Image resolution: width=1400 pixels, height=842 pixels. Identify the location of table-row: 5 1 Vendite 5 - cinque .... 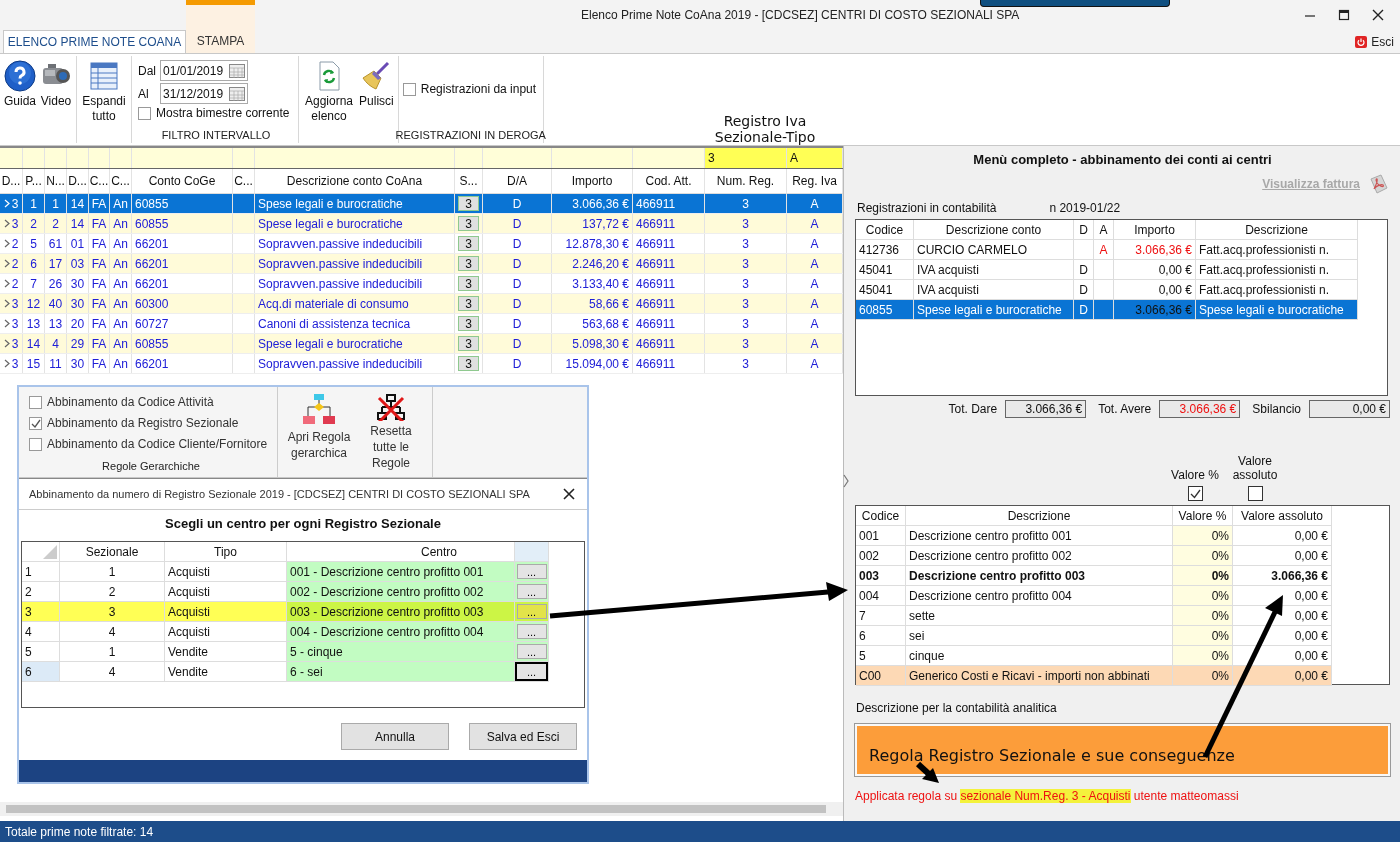
(285, 652).